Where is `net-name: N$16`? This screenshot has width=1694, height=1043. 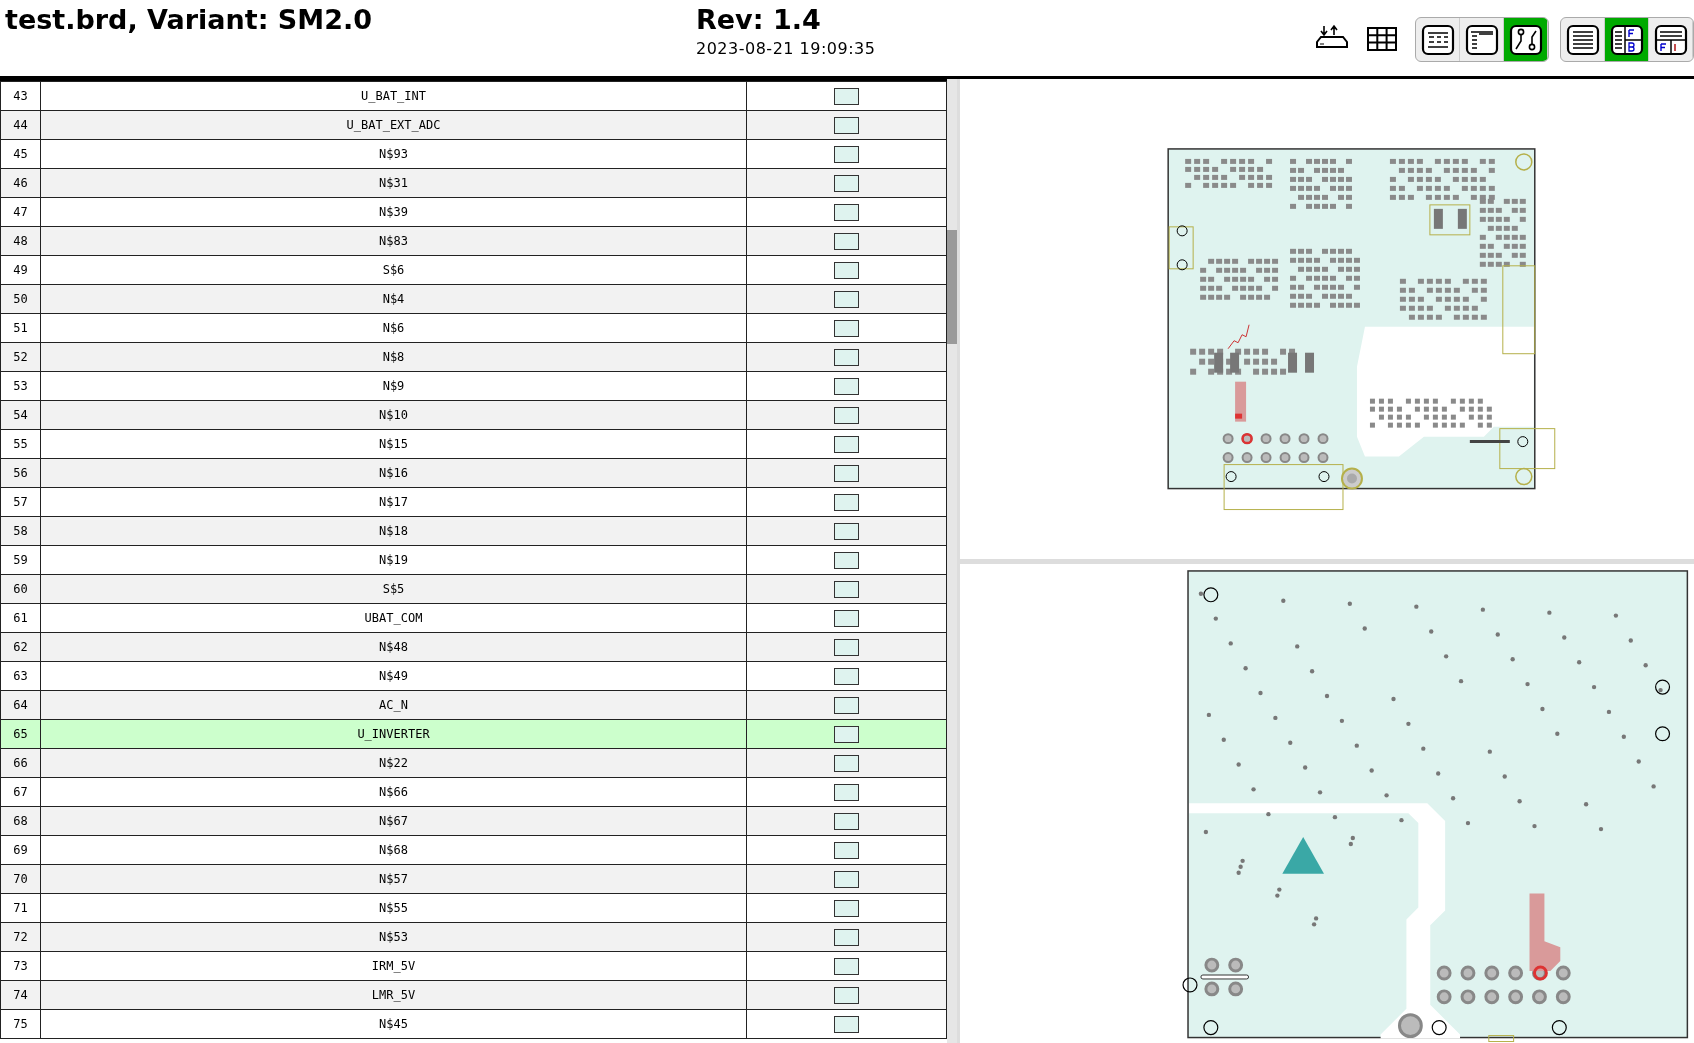
net-name: N$16 is located at coordinates (393, 473).